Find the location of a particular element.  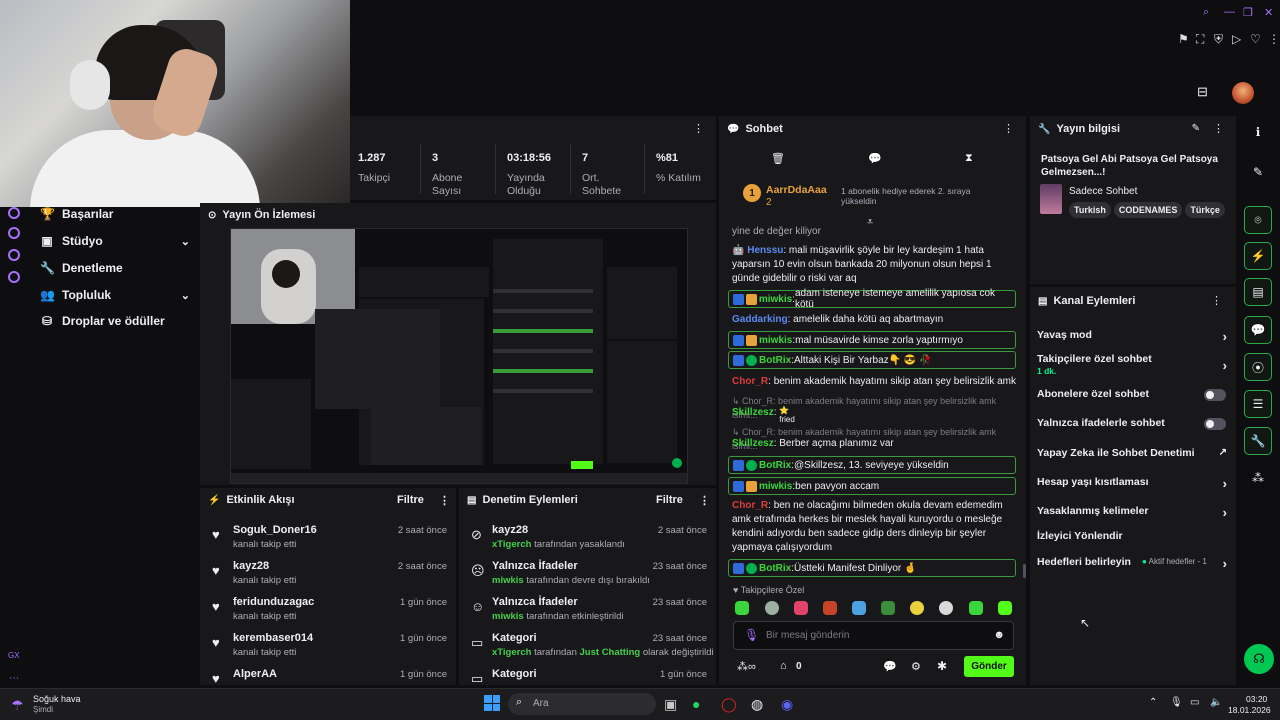

category-name: Sadece Sohbet is located at coordinates (1103, 191).